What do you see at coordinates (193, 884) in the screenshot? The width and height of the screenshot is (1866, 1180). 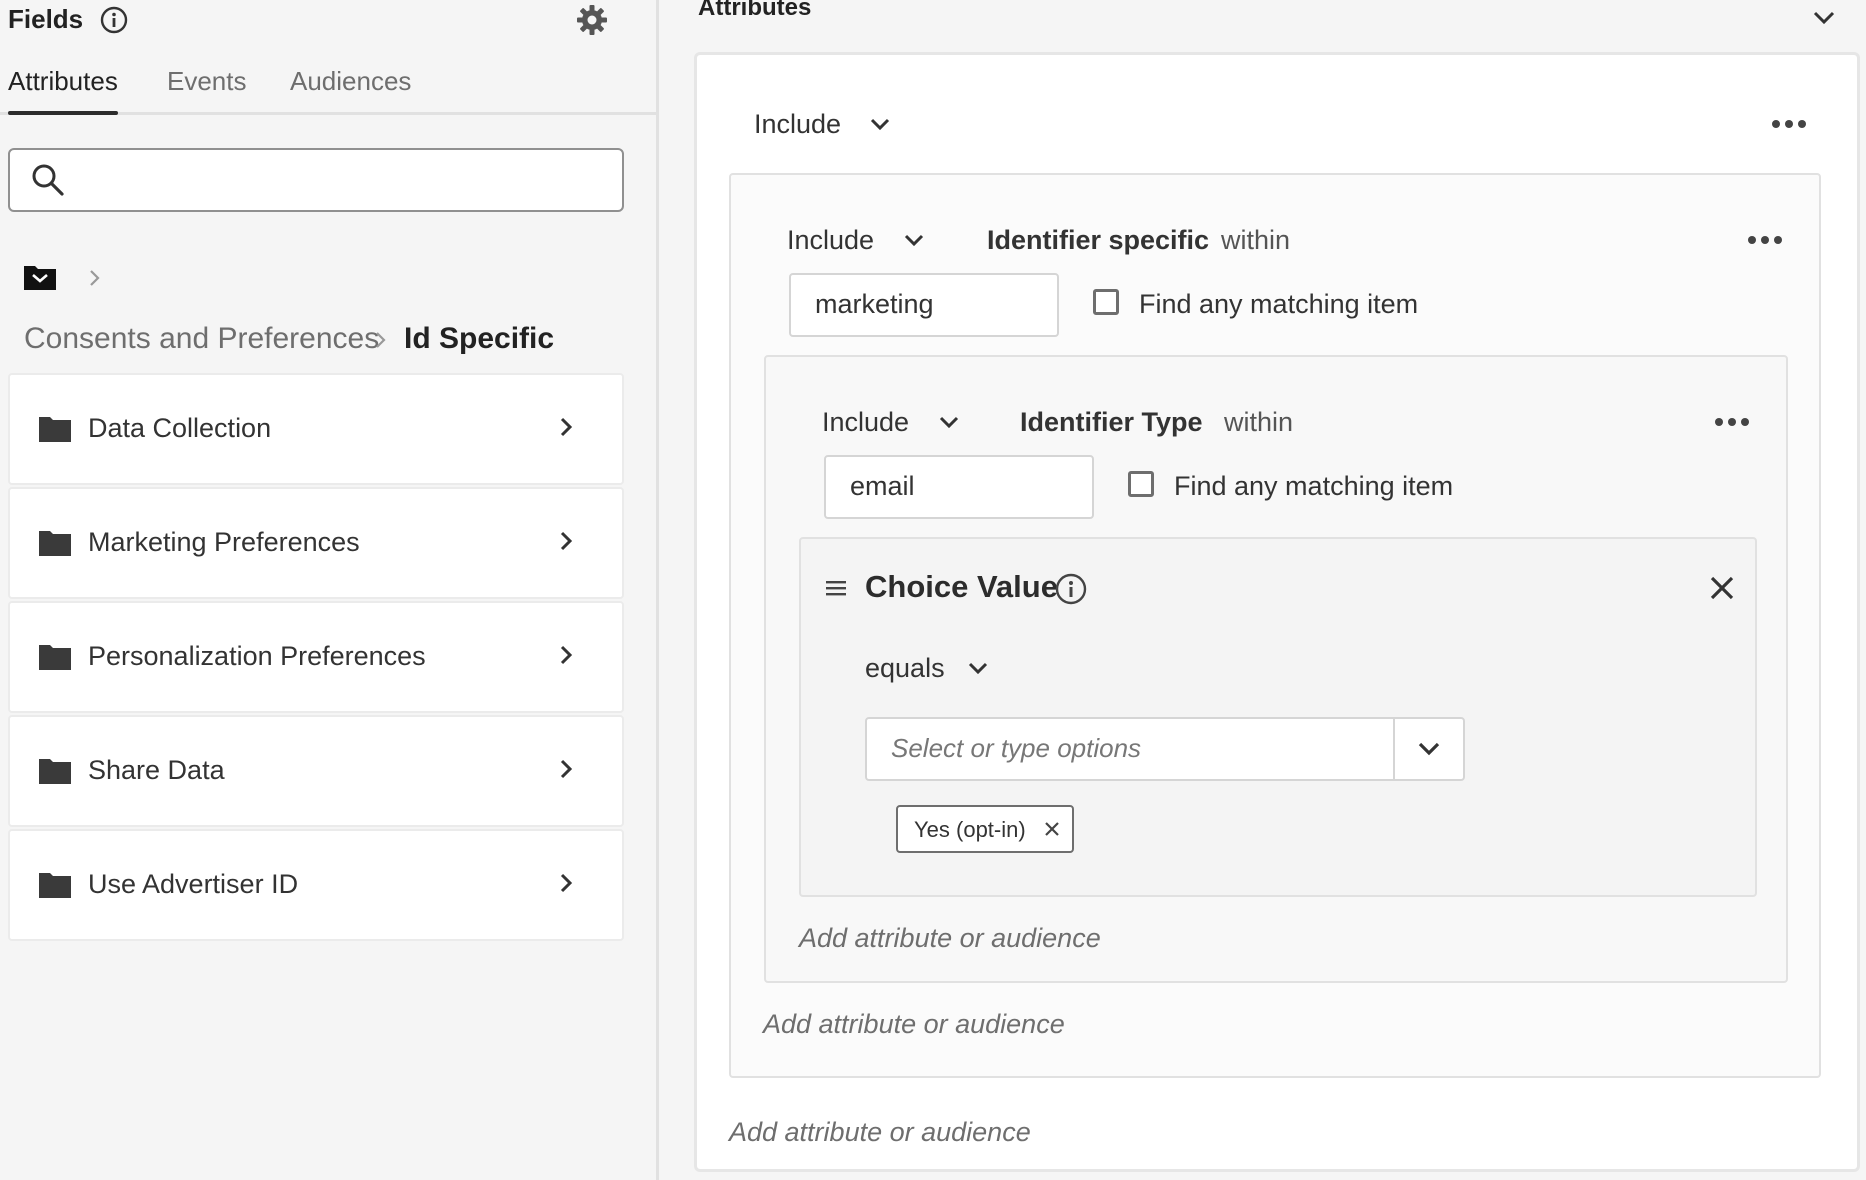 I see `folder-label: Use Advertiser ID` at bounding box center [193, 884].